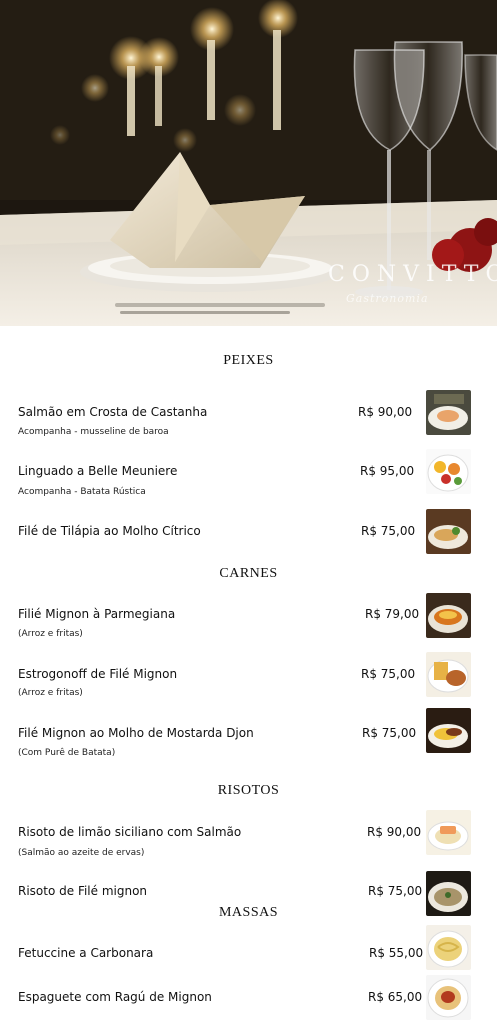 The height and width of the screenshot is (1024, 497). What do you see at coordinates (412, 274) in the screenshot?
I see `logo-wordmark: CONVITTO` at bounding box center [412, 274].